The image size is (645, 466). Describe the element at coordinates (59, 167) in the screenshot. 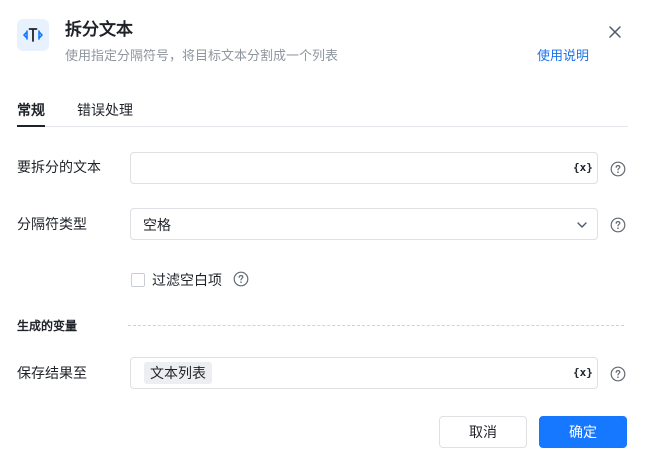

I see `text-to-split-label: 要拆分的文本` at that location.